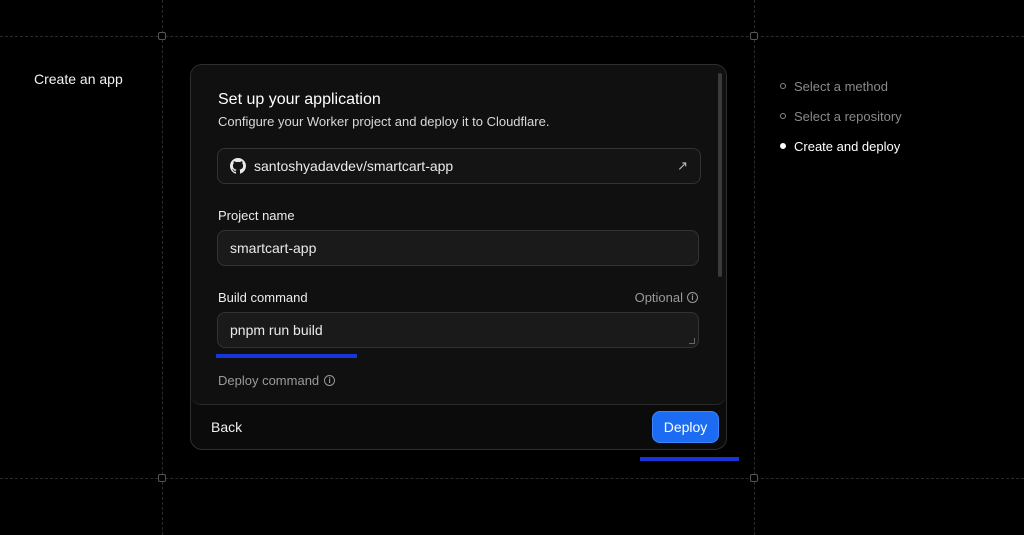 This screenshot has width=1024, height=535. Describe the element at coordinates (354, 166) in the screenshot. I see `repository-name: santoshyadavdev/smartcart-app` at that location.